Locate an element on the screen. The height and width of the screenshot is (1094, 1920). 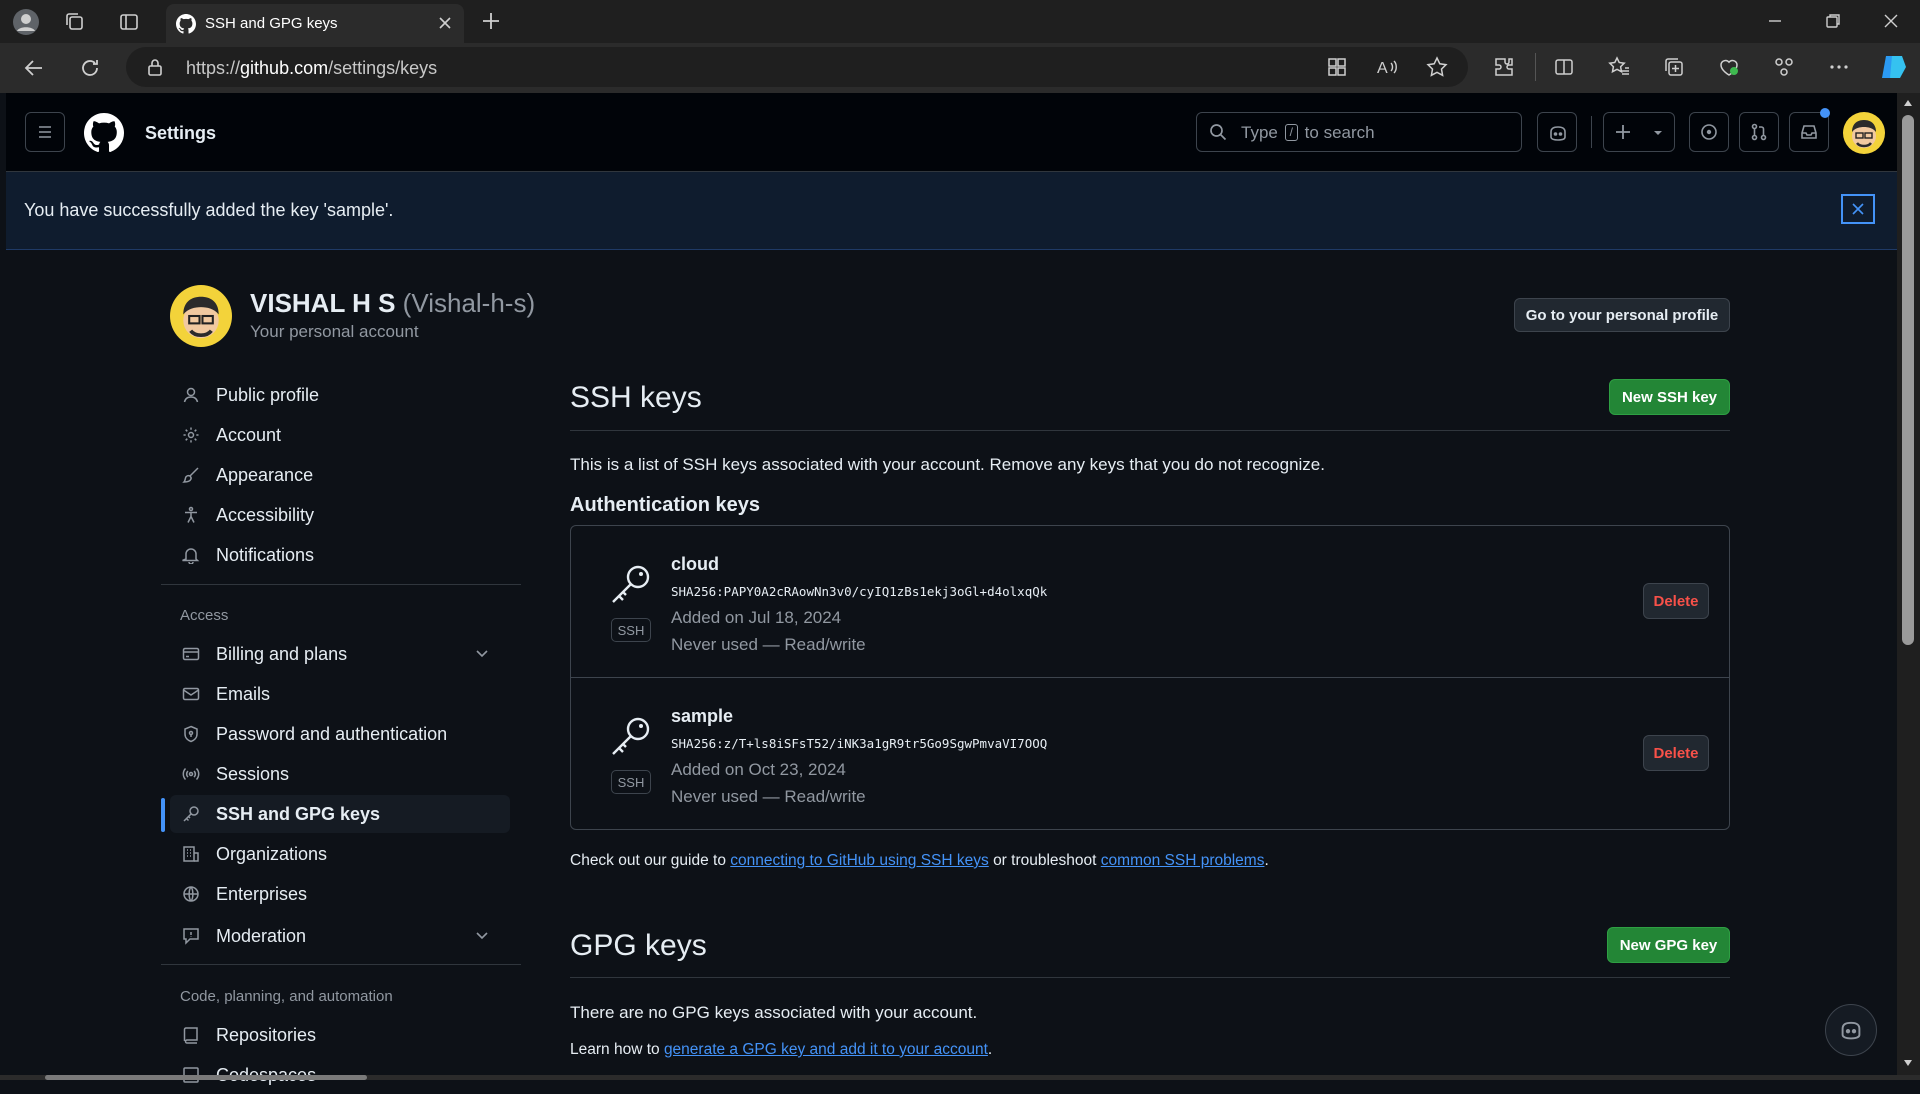
key-title: sample is located at coordinates (702, 716).